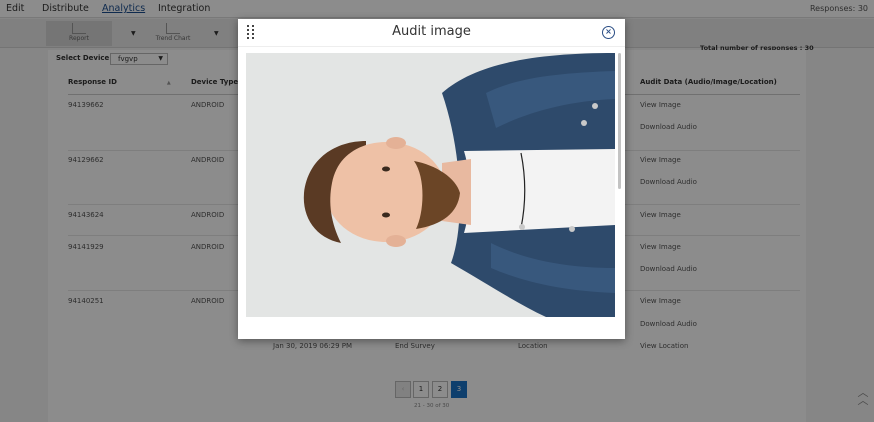 The width and height of the screenshot is (874, 422). I want to click on modal-title: Audit image, so click(431, 31).